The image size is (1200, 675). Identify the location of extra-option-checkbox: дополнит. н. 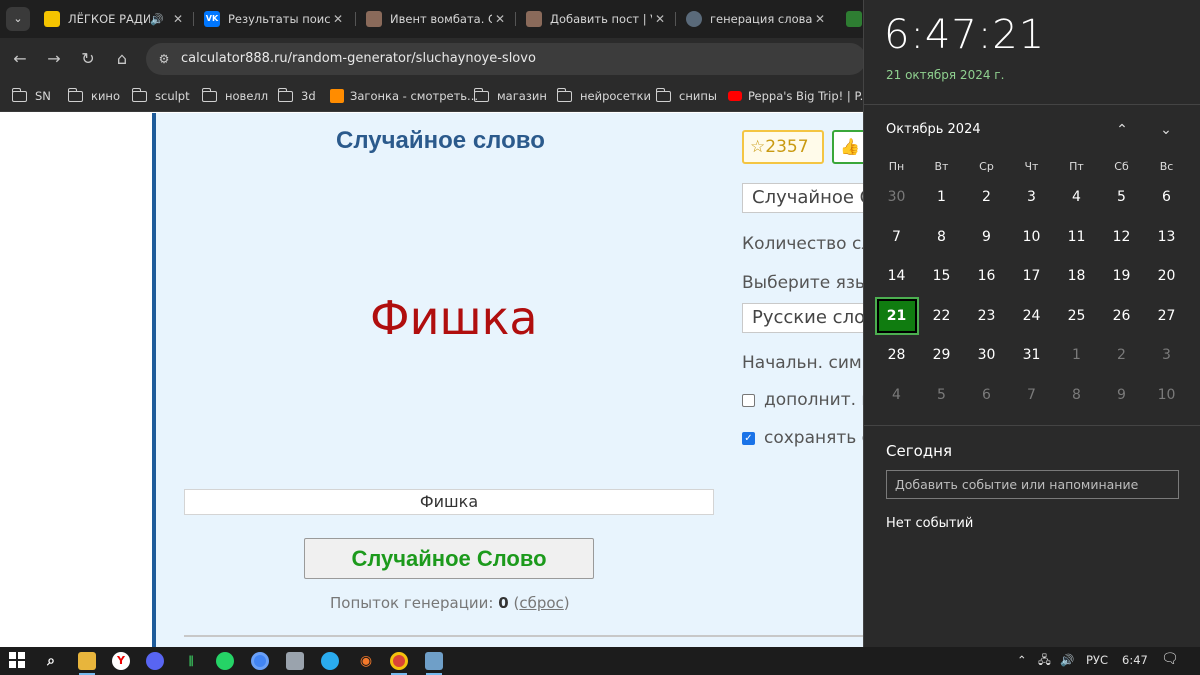
(807, 400).